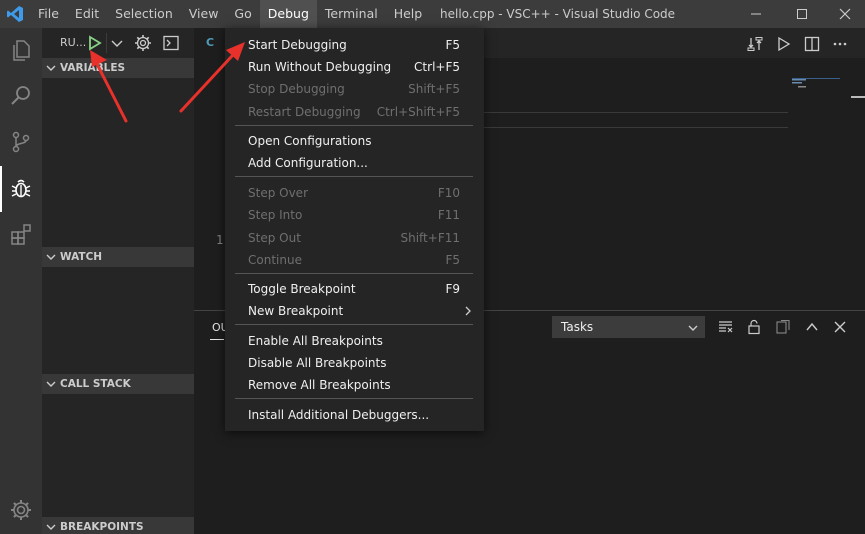 The height and width of the screenshot is (534, 865). Describe the element at coordinates (310, 141) in the screenshot. I see `menu-item-label: Open Configurations` at that location.